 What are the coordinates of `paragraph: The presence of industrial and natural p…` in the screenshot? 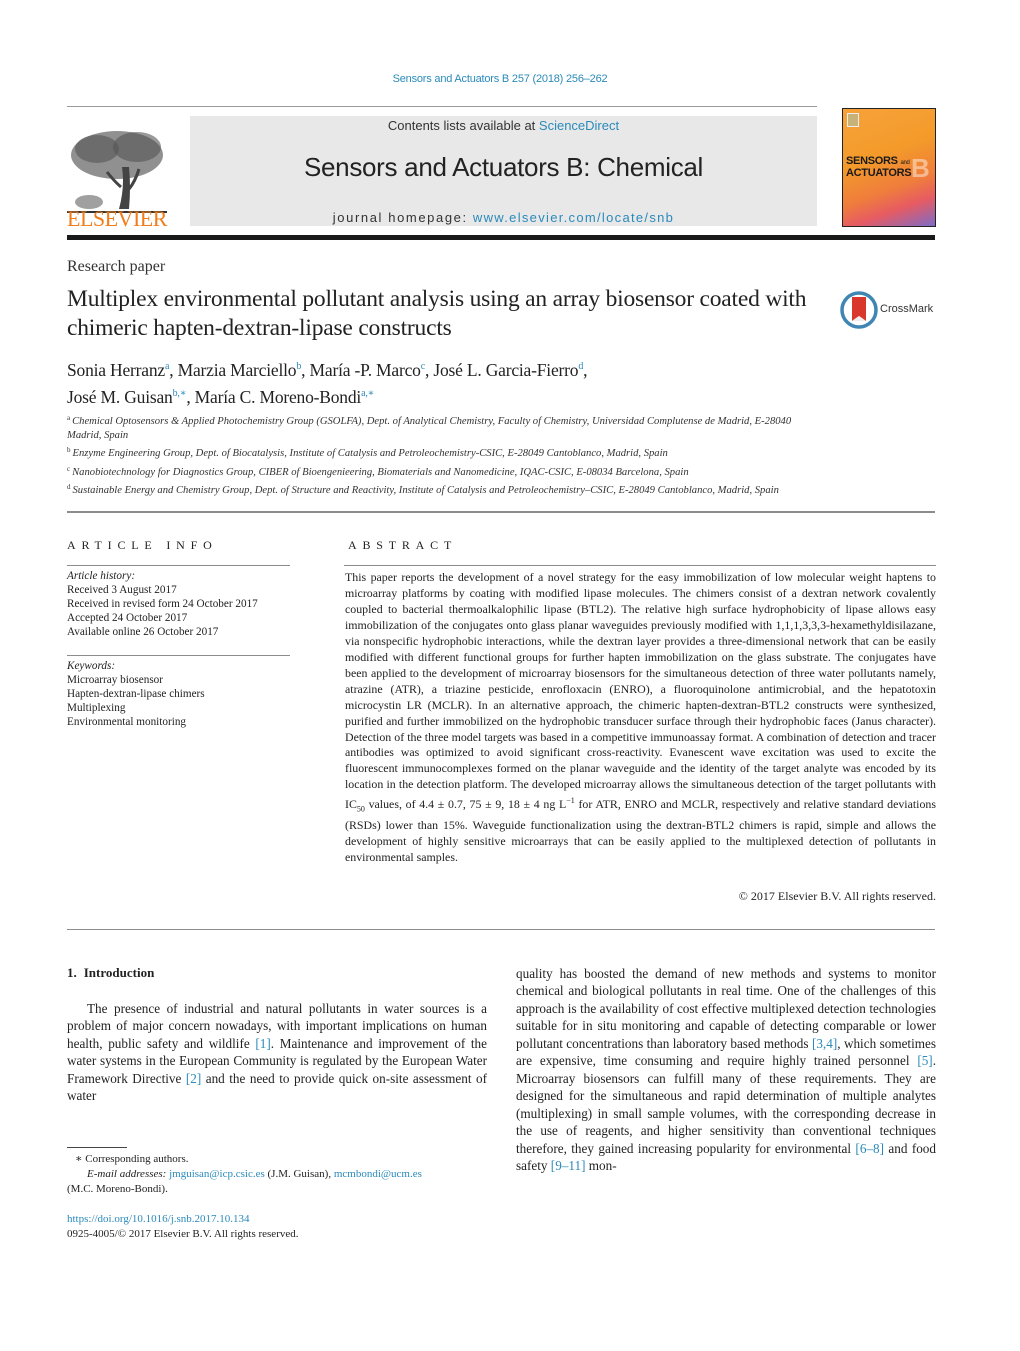 It's located at (277, 1052).